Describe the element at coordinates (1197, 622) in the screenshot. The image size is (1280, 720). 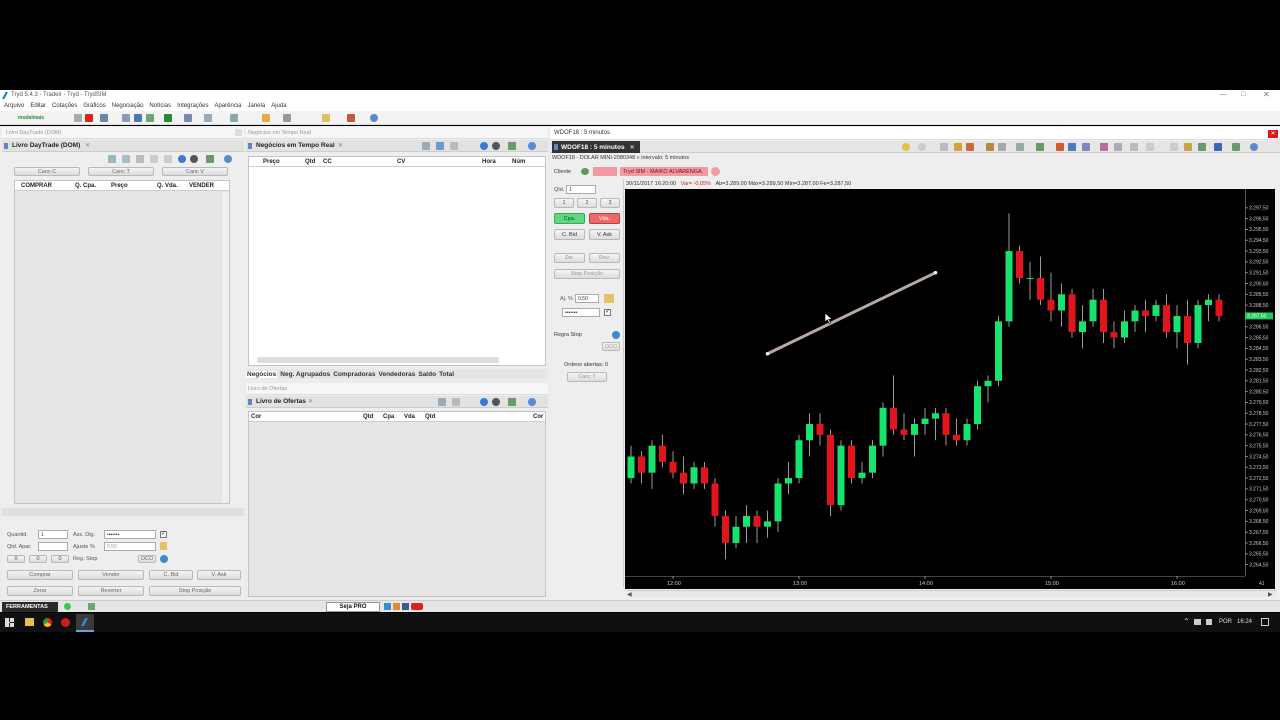
I see `tray-network-icon` at that location.